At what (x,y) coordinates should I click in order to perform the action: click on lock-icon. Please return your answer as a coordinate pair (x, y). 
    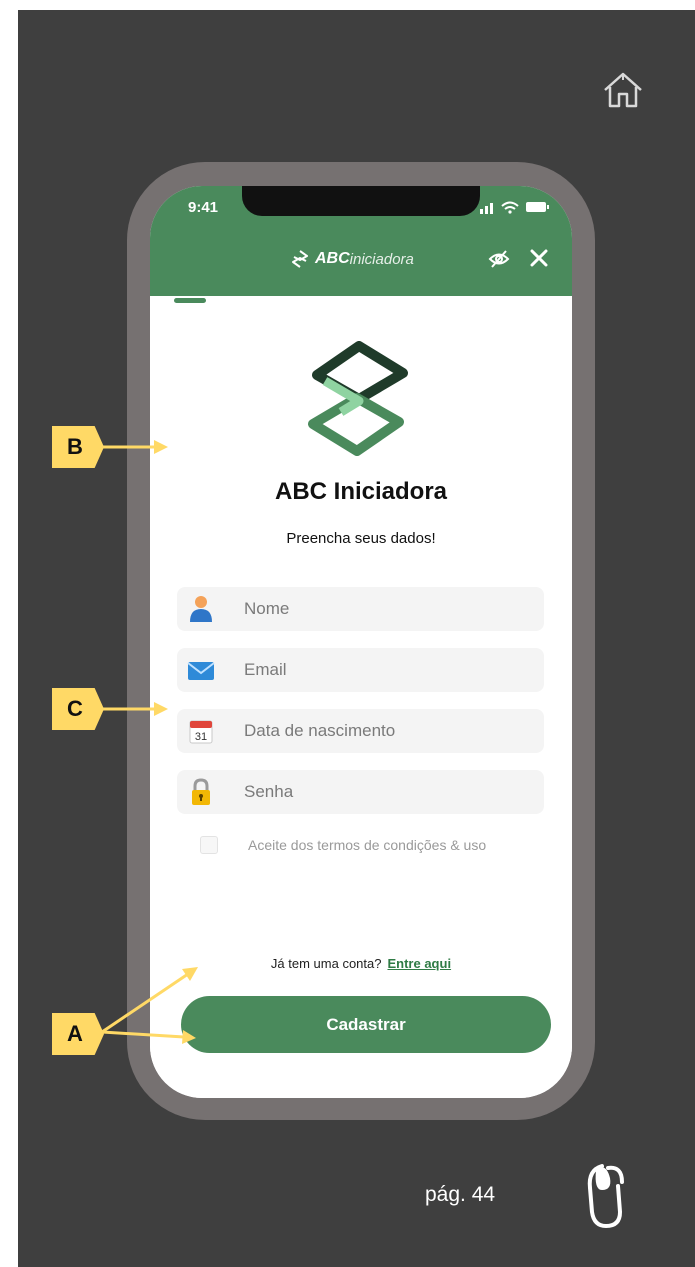
    Looking at the image, I should click on (201, 791).